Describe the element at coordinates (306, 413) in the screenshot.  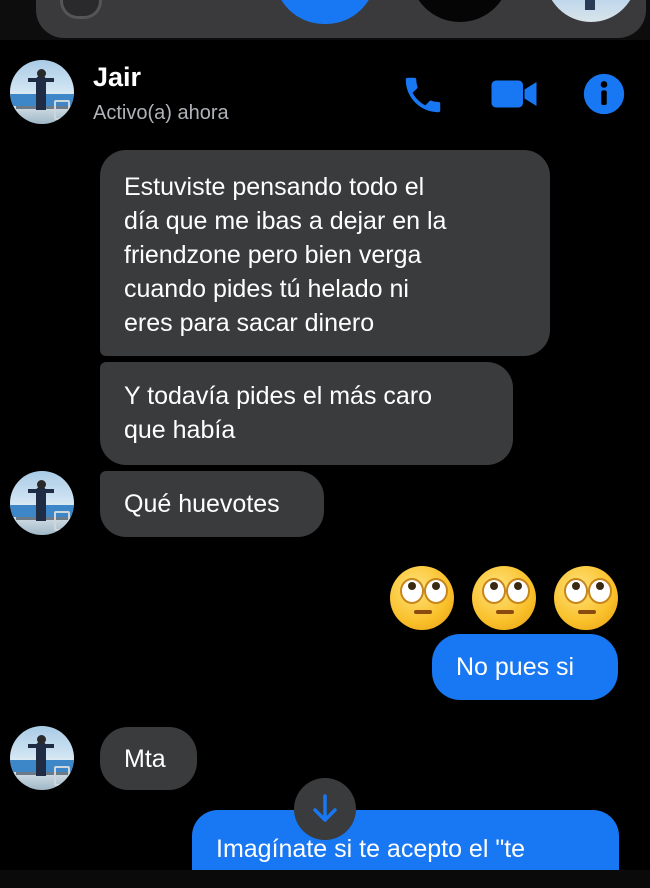
I see `message-bubble-incoming: Y todavía pides el más caro que había` at that location.